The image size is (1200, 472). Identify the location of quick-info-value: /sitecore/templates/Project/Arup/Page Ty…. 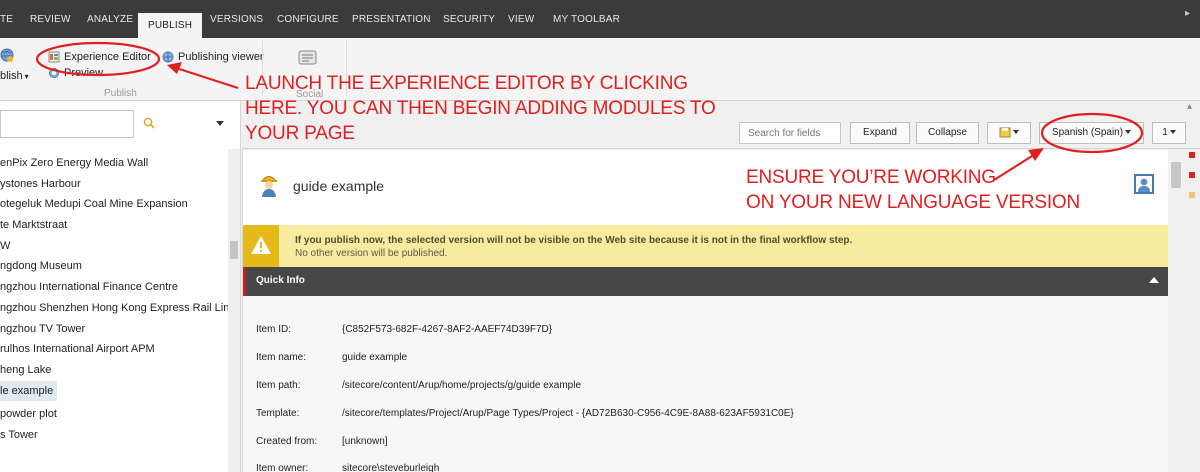
(568, 413).